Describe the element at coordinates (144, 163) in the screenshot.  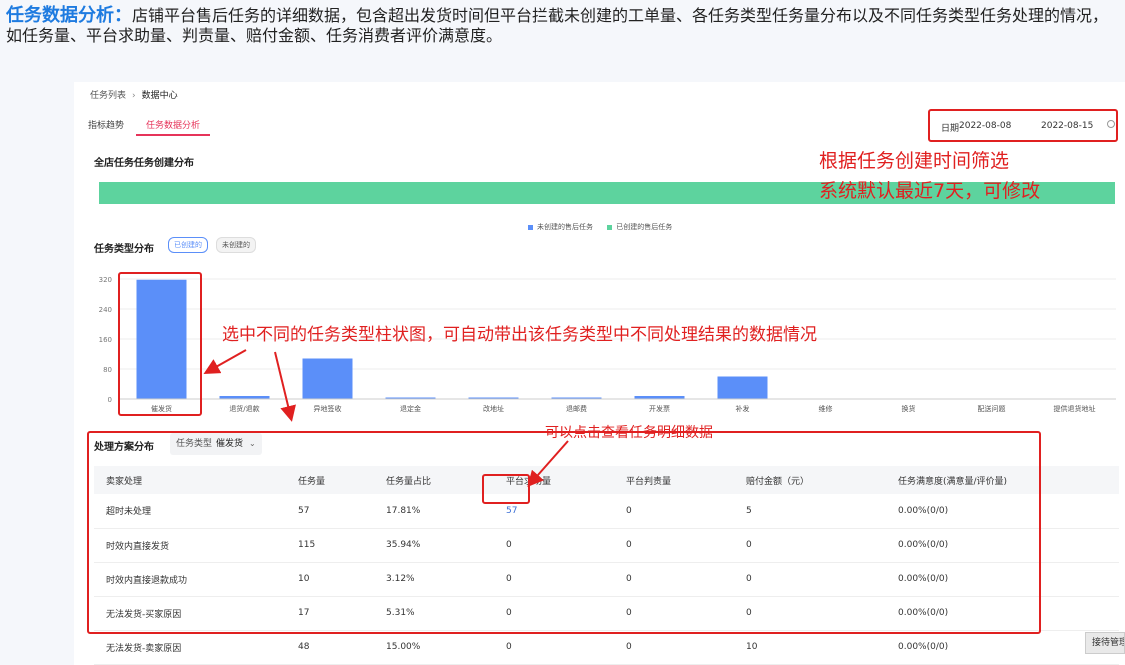
I see `create-distribution-title: 全店任务任务创建分布` at that location.